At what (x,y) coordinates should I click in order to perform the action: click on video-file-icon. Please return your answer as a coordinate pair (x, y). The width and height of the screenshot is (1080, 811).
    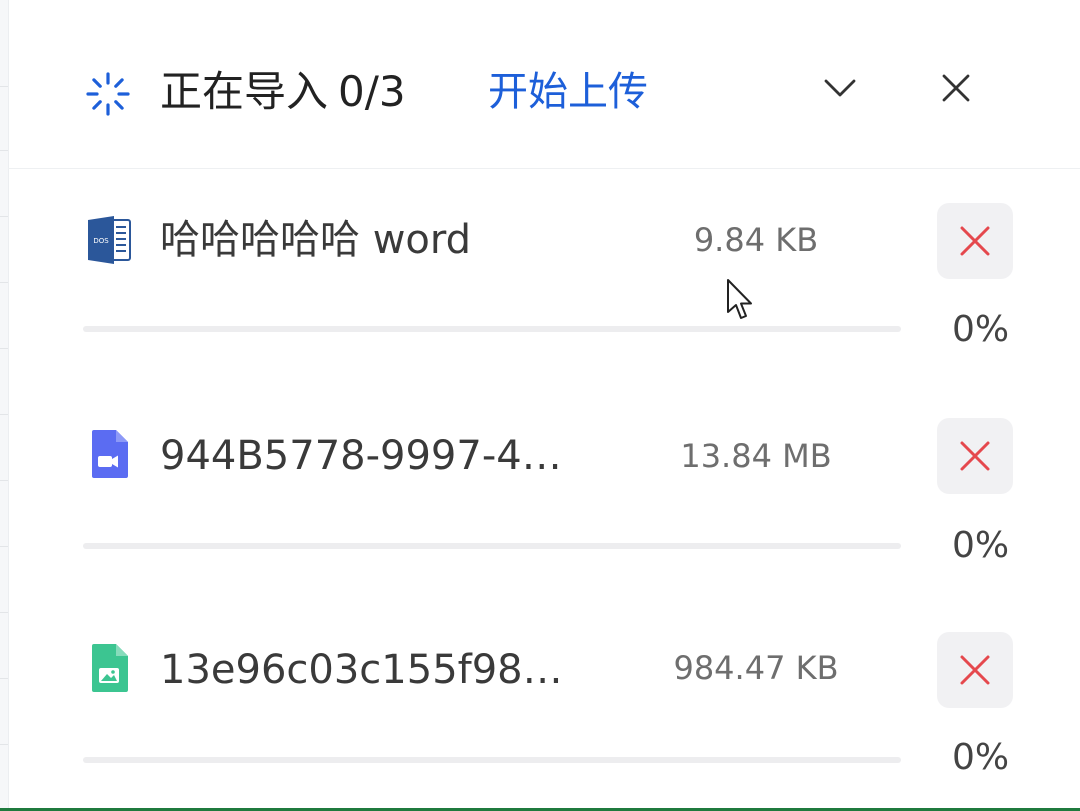
    Looking at the image, I should click on (110, 454).